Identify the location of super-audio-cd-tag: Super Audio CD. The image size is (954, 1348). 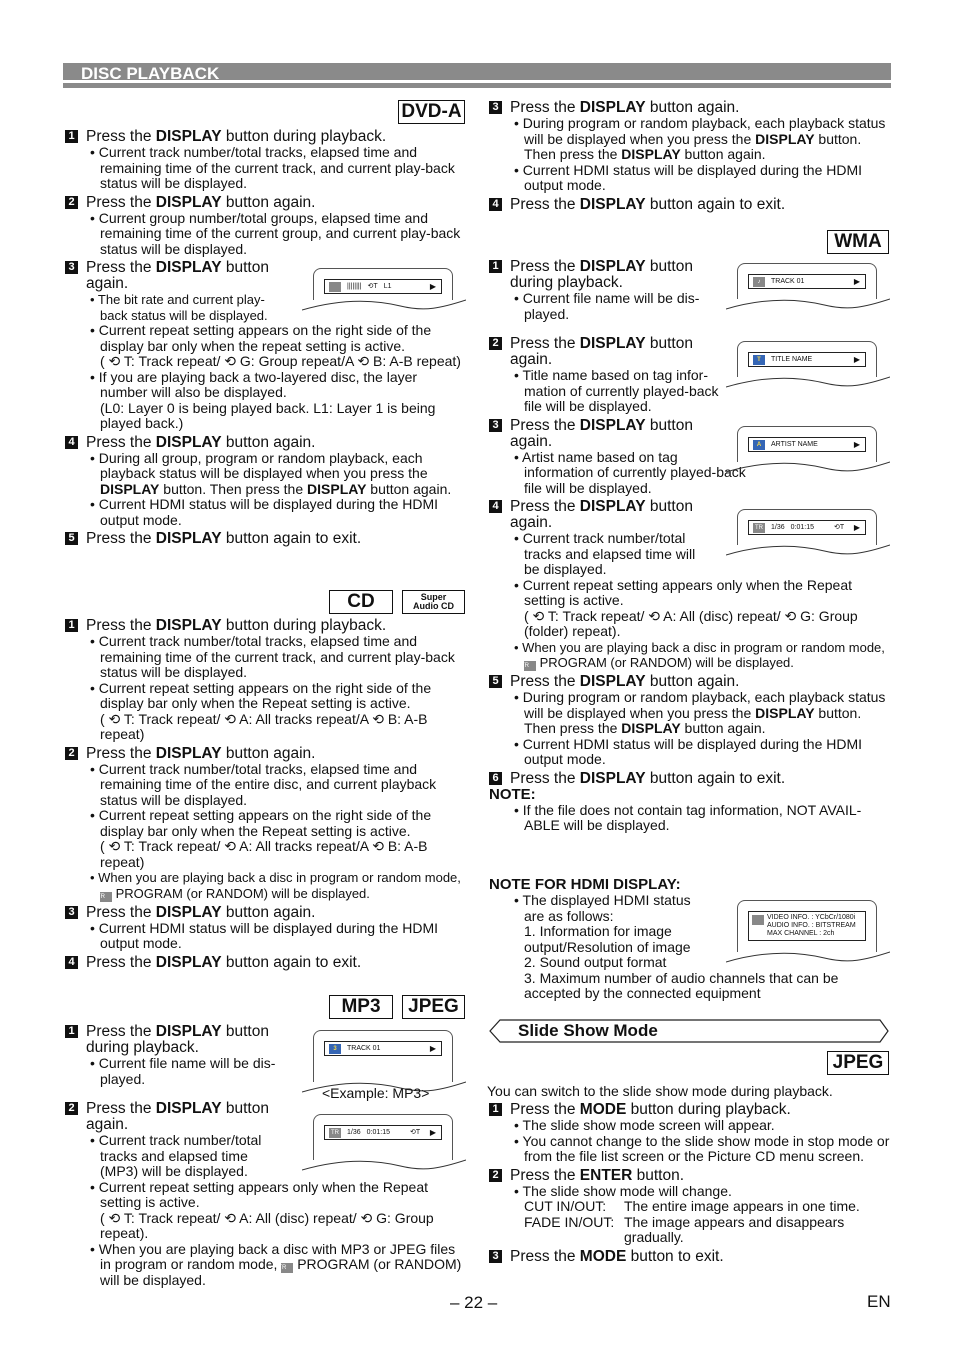
(433, 602).